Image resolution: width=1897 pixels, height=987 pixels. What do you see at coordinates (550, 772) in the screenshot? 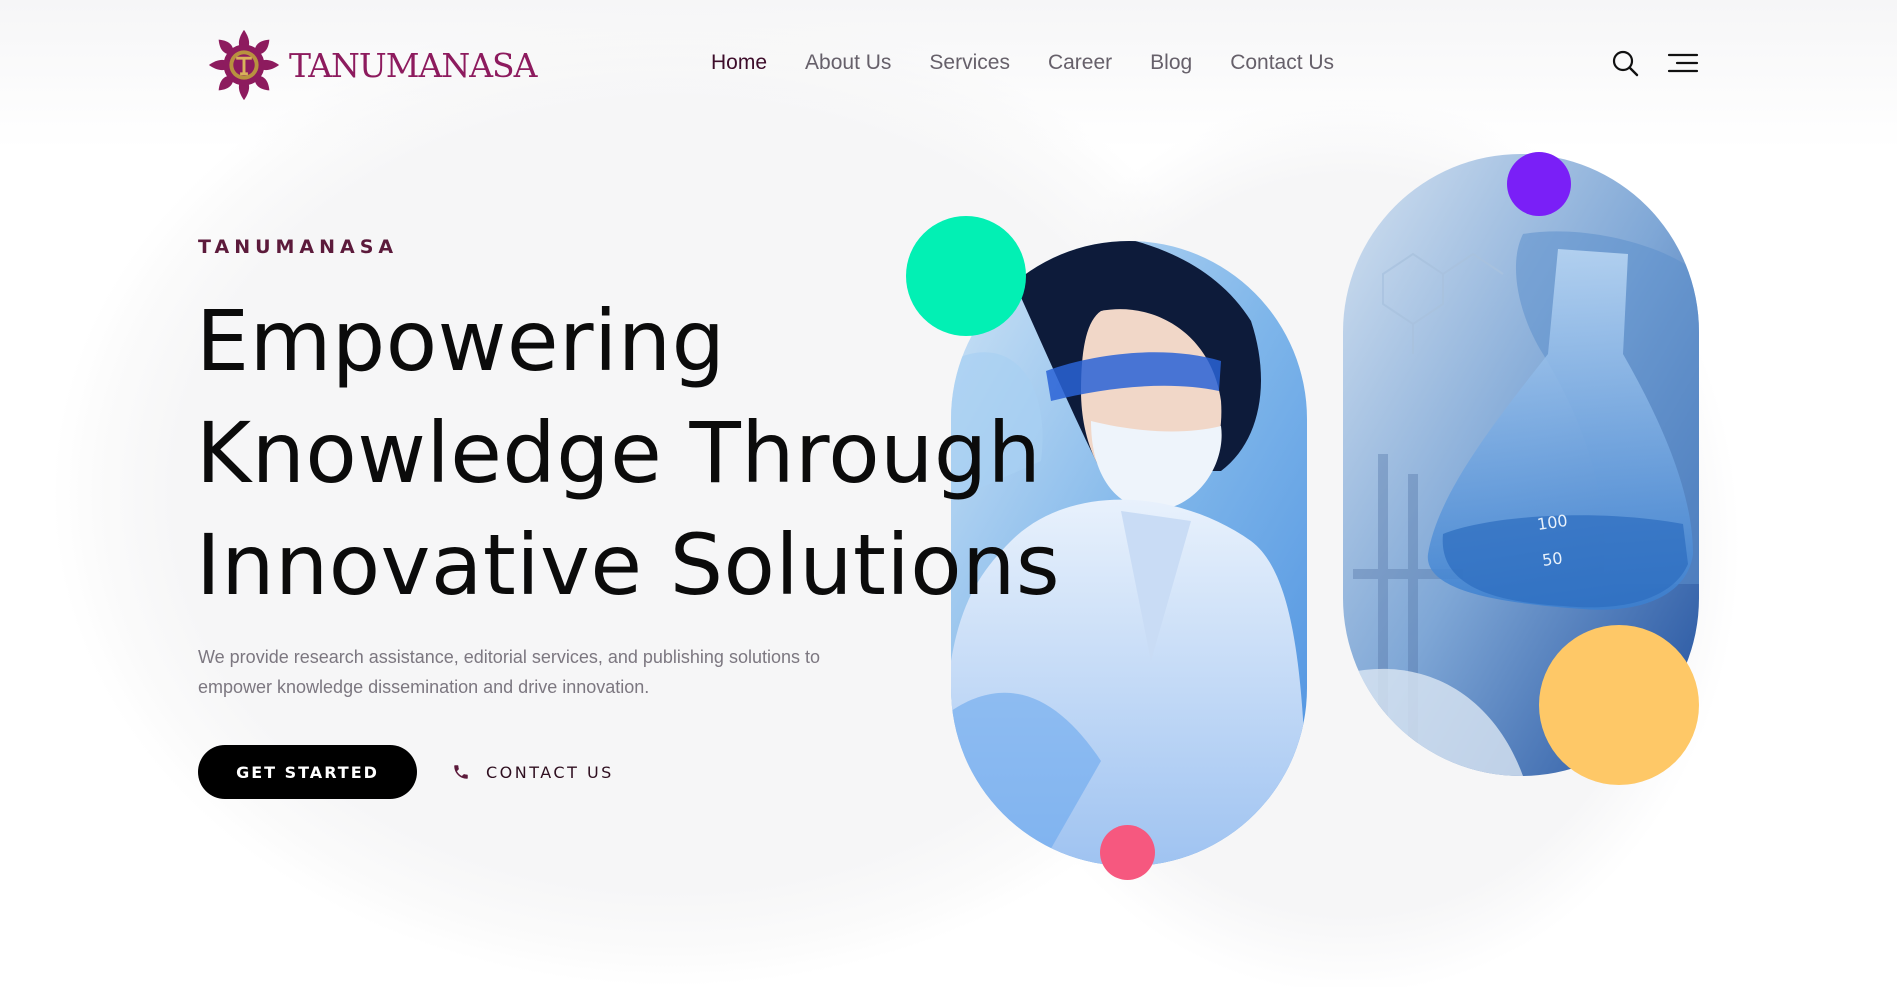
I see `contact-us-label: CONTACT US` at bounding box center [550, 772].